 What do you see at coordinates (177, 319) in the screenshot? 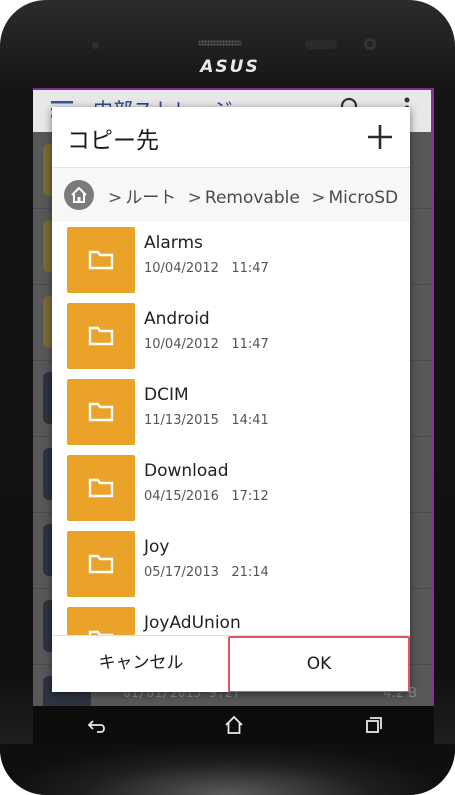
I see `folder-name: Android` at bounding box center [177, 319].